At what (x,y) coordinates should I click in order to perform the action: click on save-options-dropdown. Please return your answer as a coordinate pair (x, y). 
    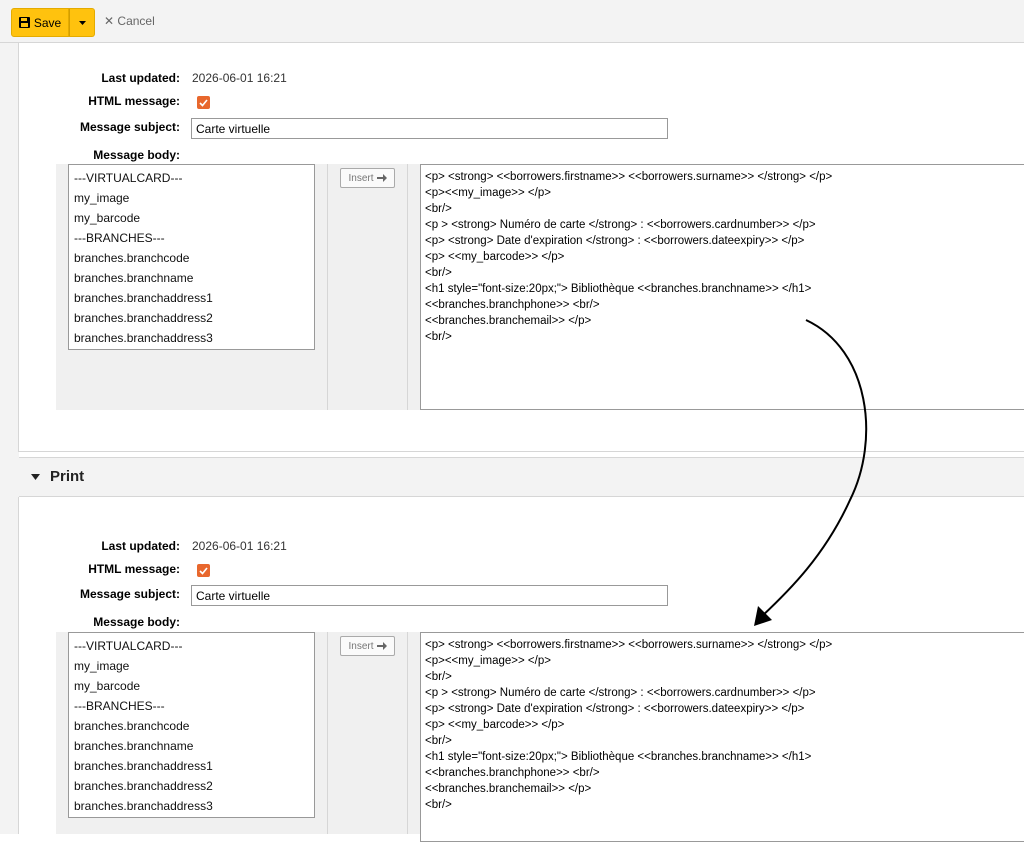
    Looking at the image, I should click on (82, 22).